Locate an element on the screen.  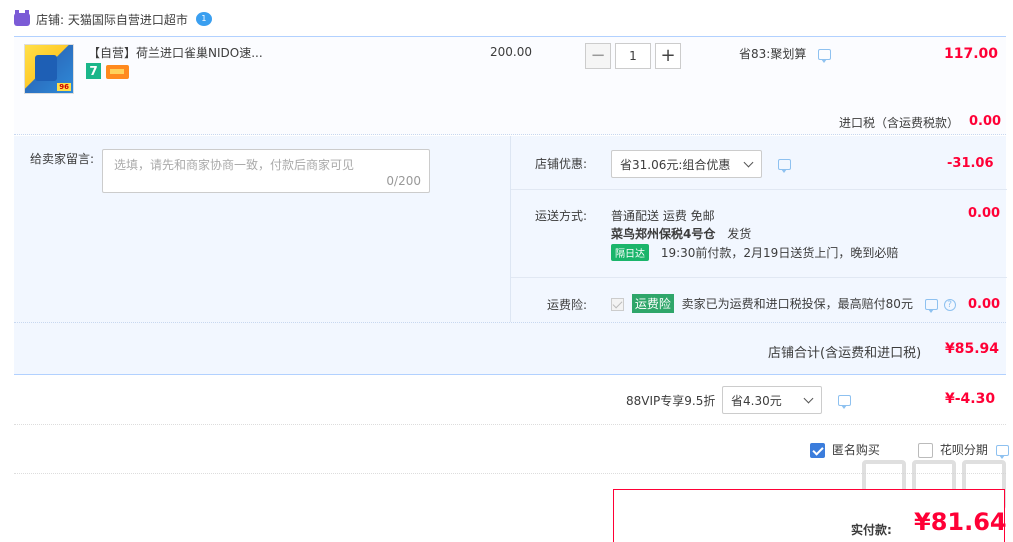
seller-message-label: 给卖家留言: is located at coordinates (62, 159).